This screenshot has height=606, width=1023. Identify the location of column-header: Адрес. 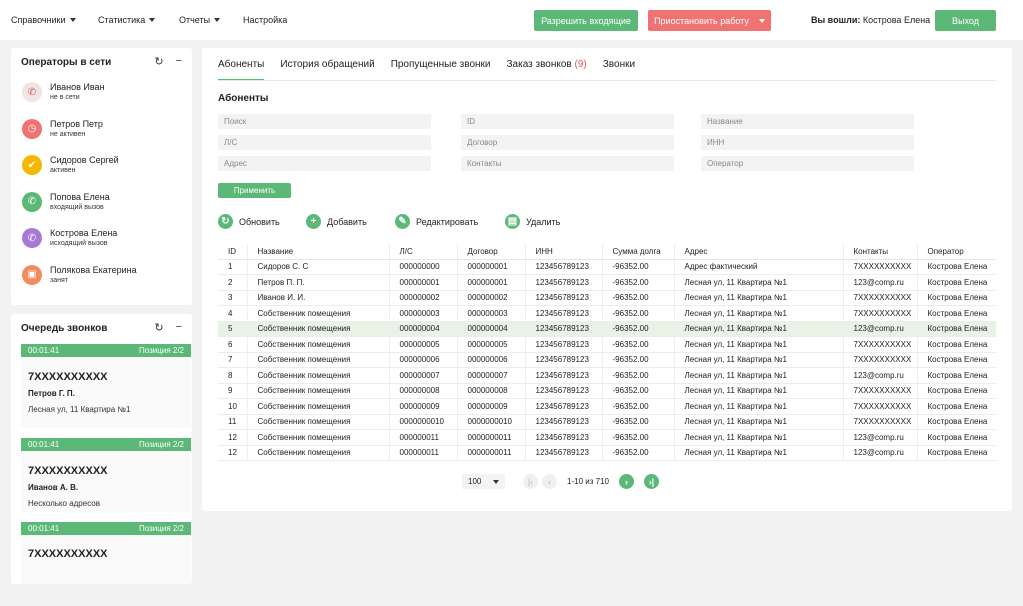
(759, 252).